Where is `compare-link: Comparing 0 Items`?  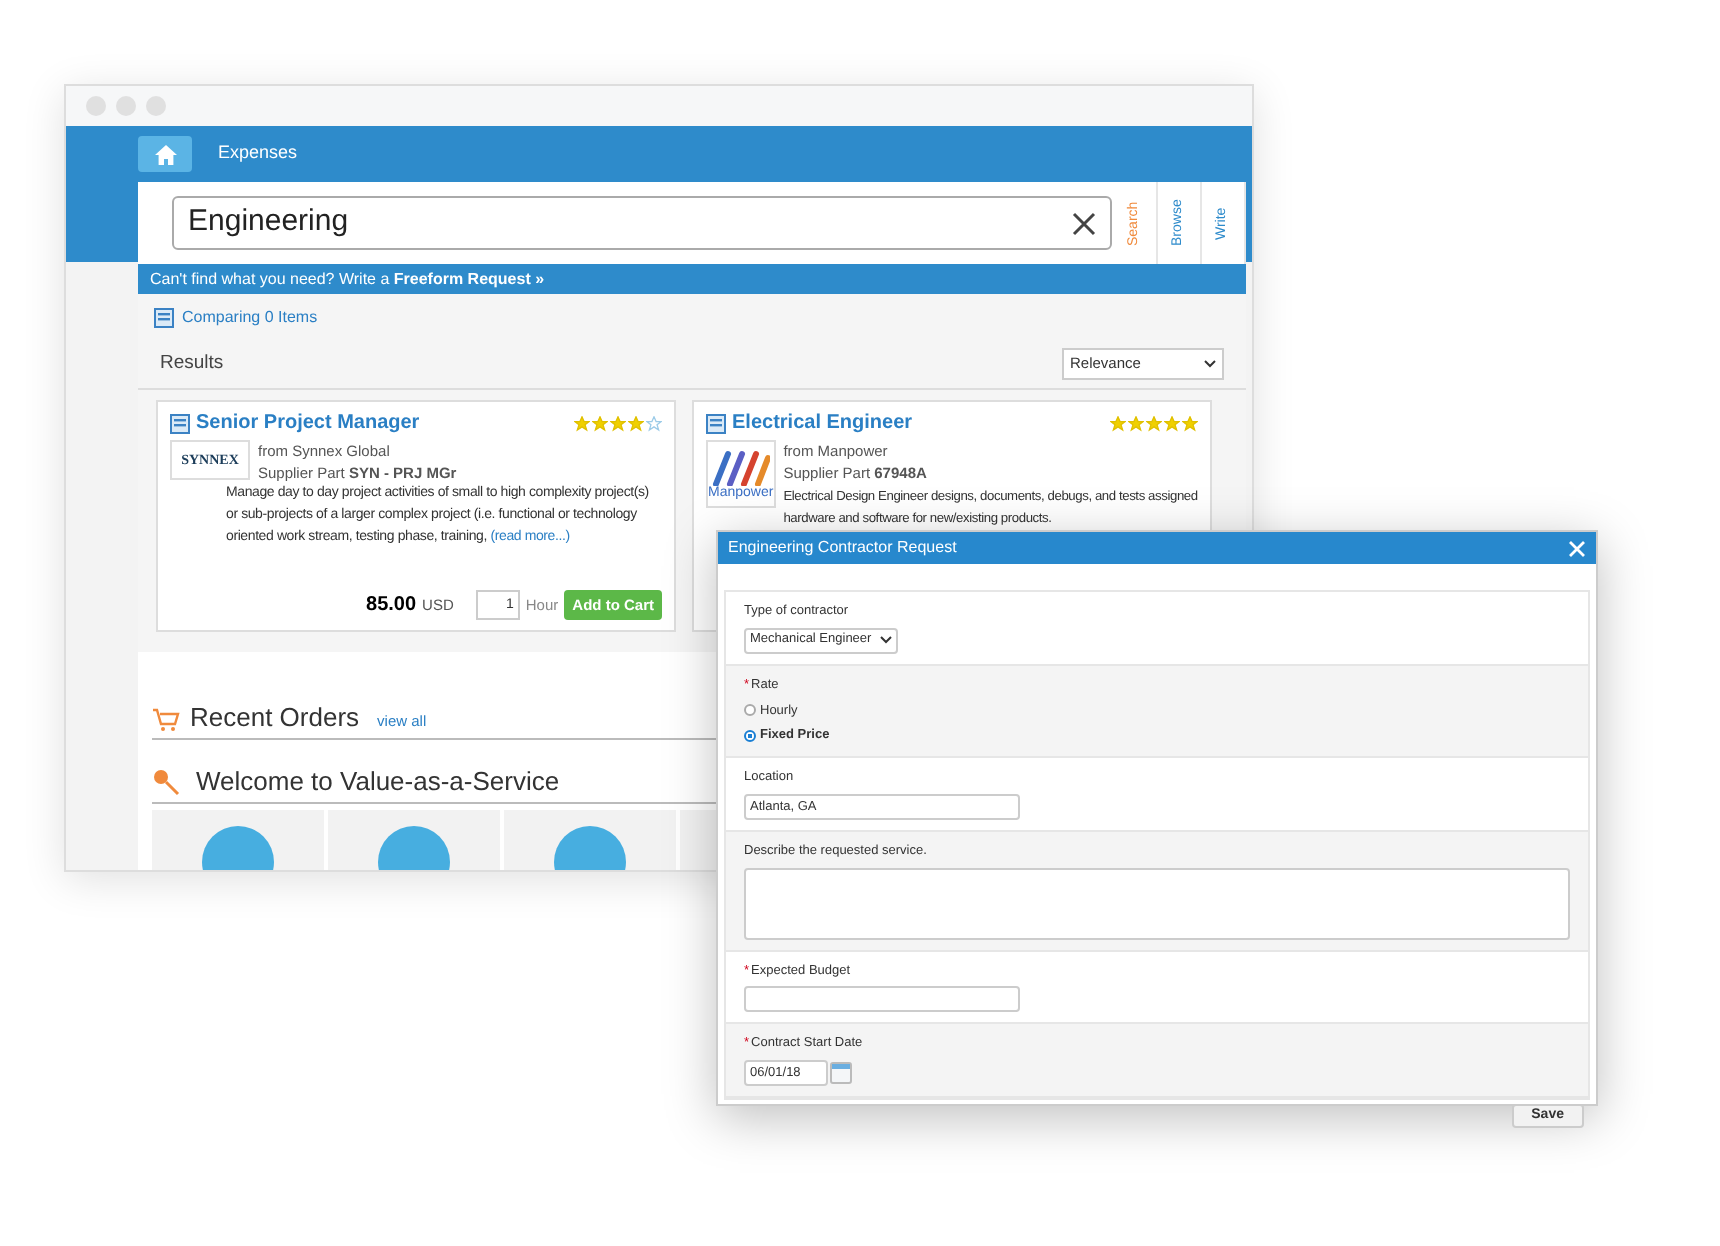
compare-link: Comparing 0 Items is located at coordinates (250, 318).